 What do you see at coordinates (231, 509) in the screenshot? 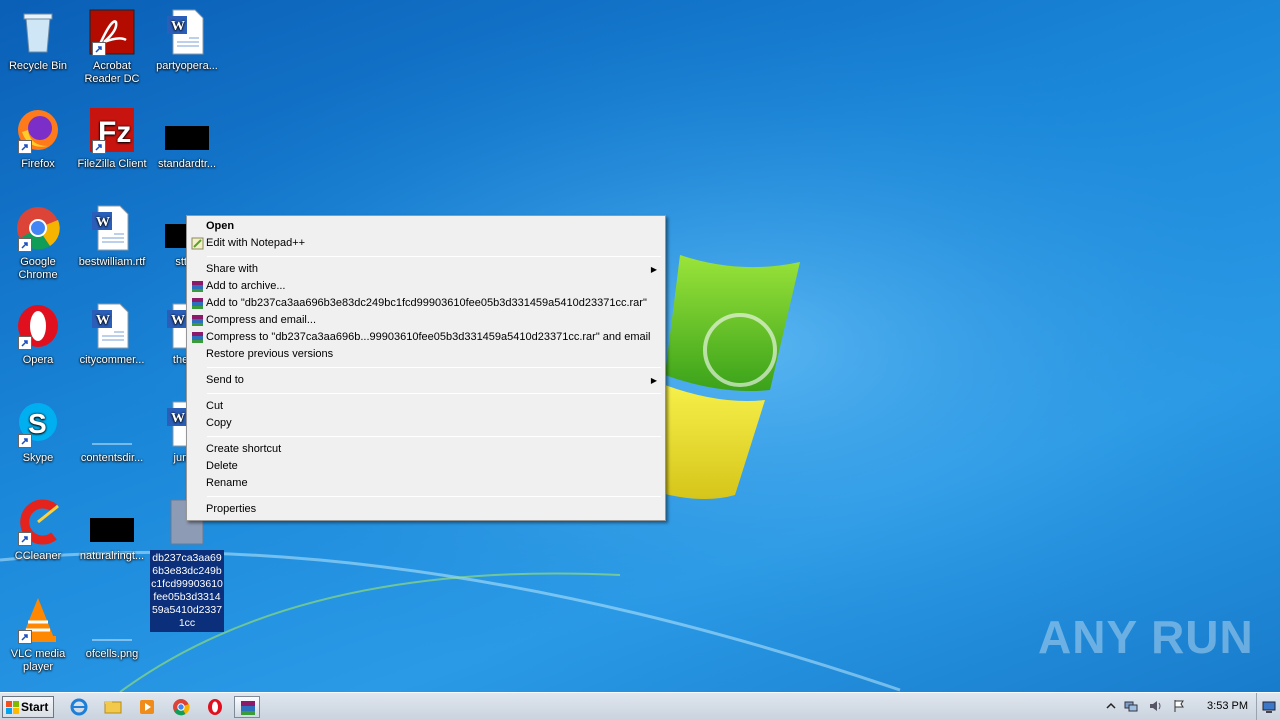
I see `menu-item-label: Properties` at bounding box center [231, 509].